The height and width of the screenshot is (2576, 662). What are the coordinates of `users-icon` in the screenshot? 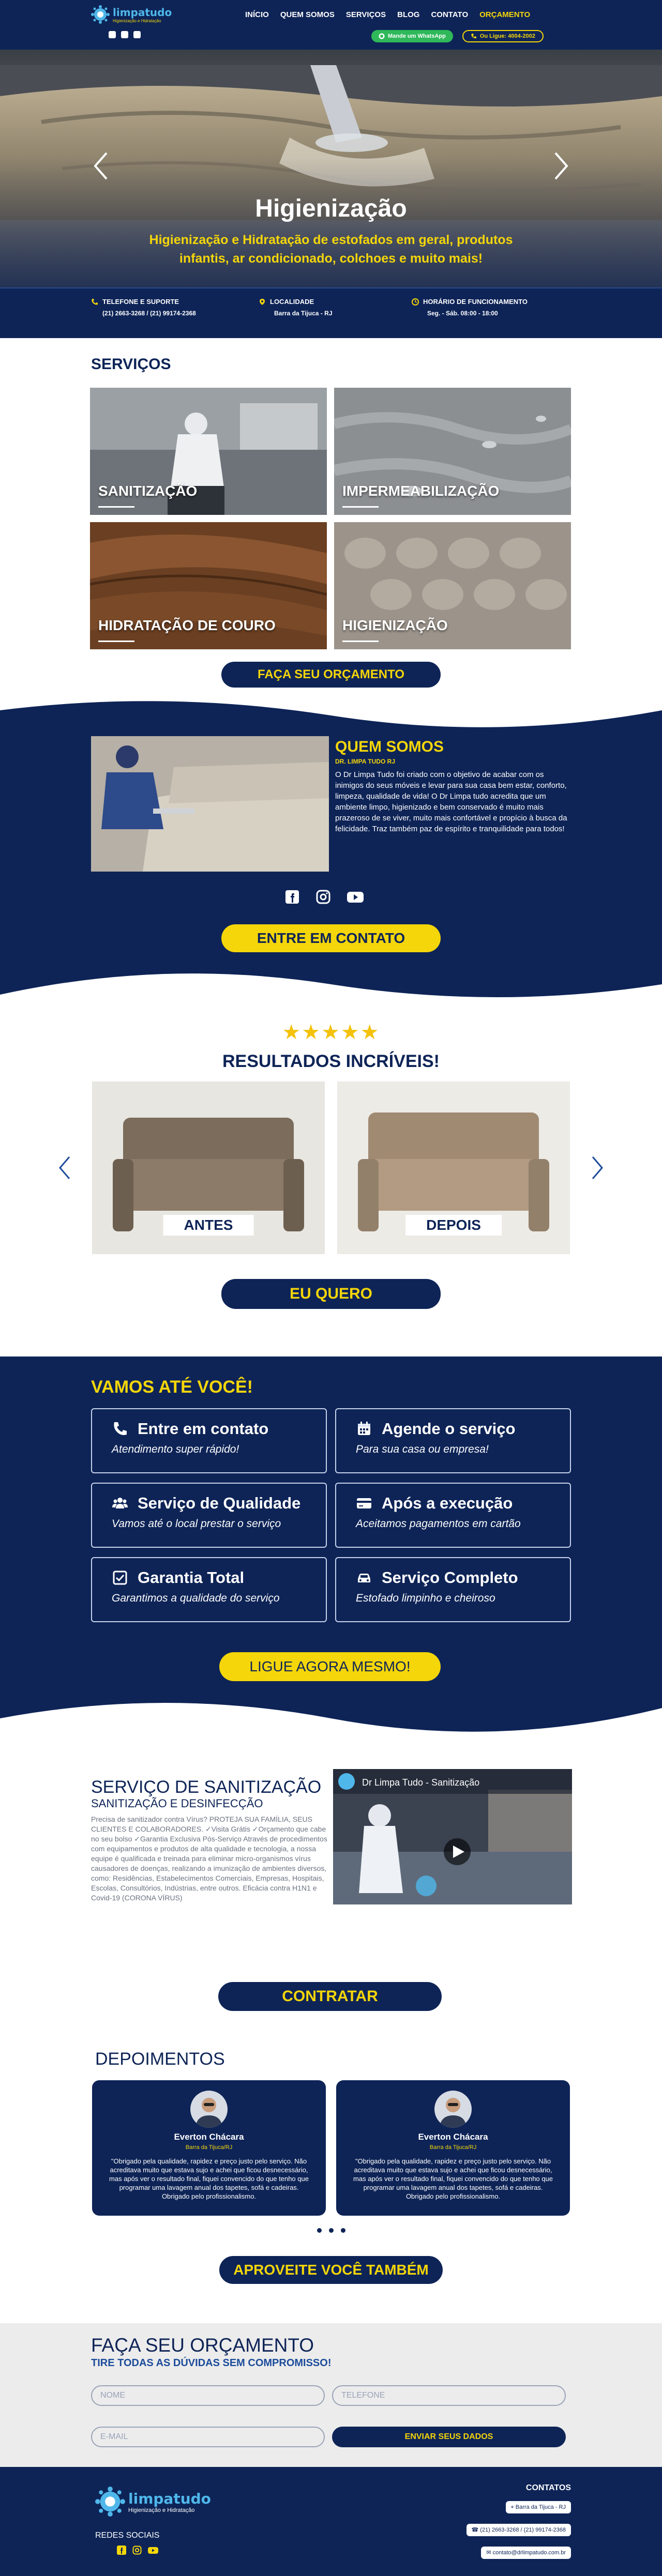 It's located at (120, 1503).